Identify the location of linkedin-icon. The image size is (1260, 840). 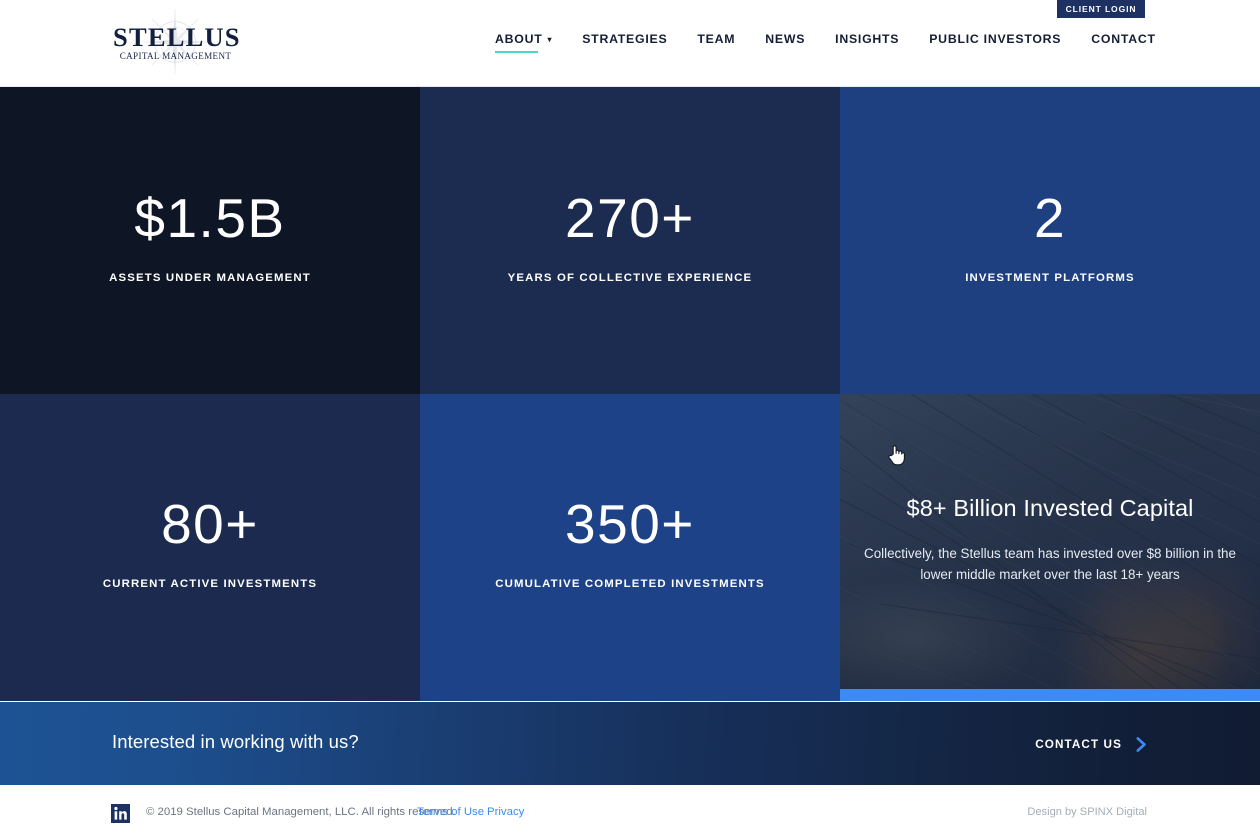
(120, 813).